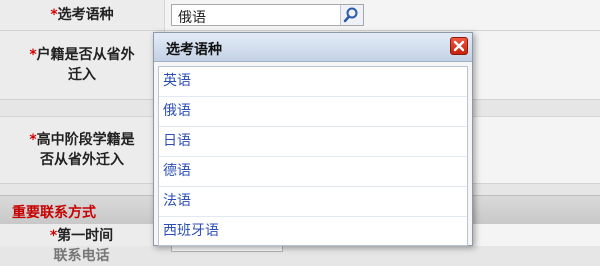 The width and height of the screenshot is (600, 266). I want to click on first-contact-label-line1: 第一时间, so click(85, 236).